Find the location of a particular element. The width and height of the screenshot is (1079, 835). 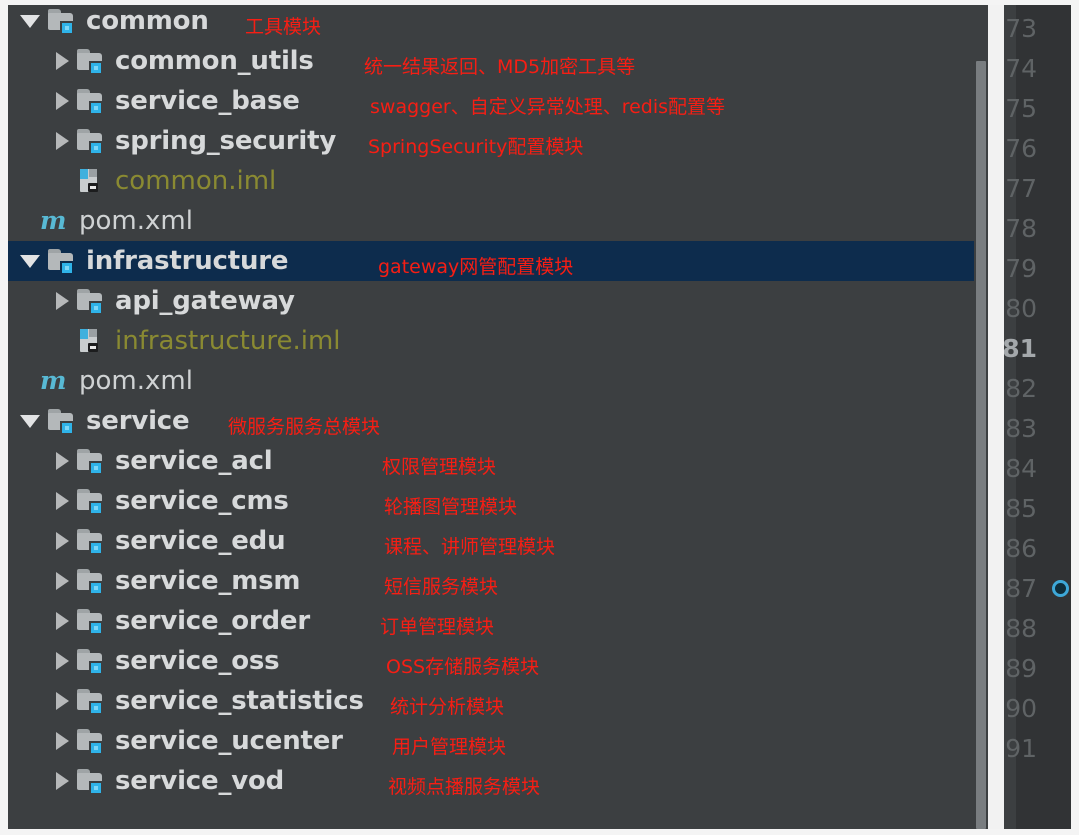

tree-row-annotation: 轮播图管理模块 is located at coordinates (451, 507).